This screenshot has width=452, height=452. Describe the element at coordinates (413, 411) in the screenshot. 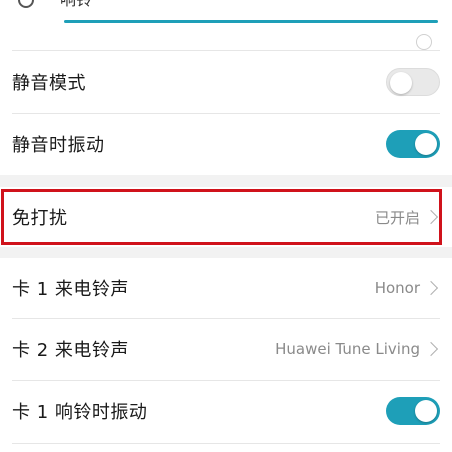

I see `sim1-vibrate-toggle` at that location.